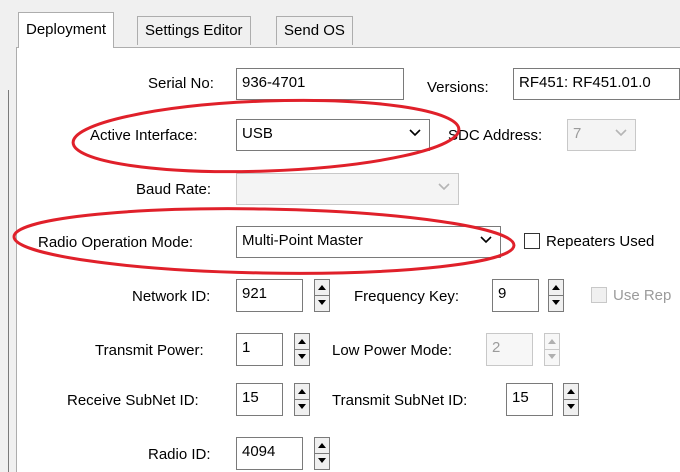  I want to click on use-repeater-label: Use Rep, so click(642, 295).